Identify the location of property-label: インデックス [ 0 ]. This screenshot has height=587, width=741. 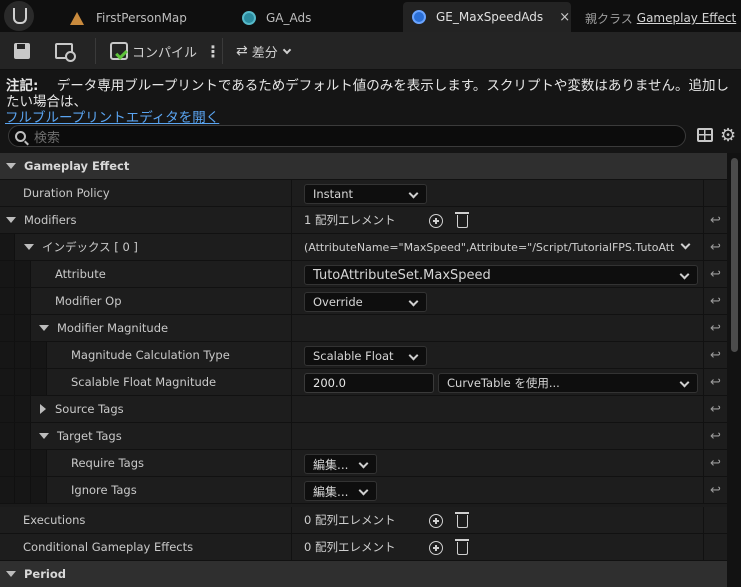
(90, 247).